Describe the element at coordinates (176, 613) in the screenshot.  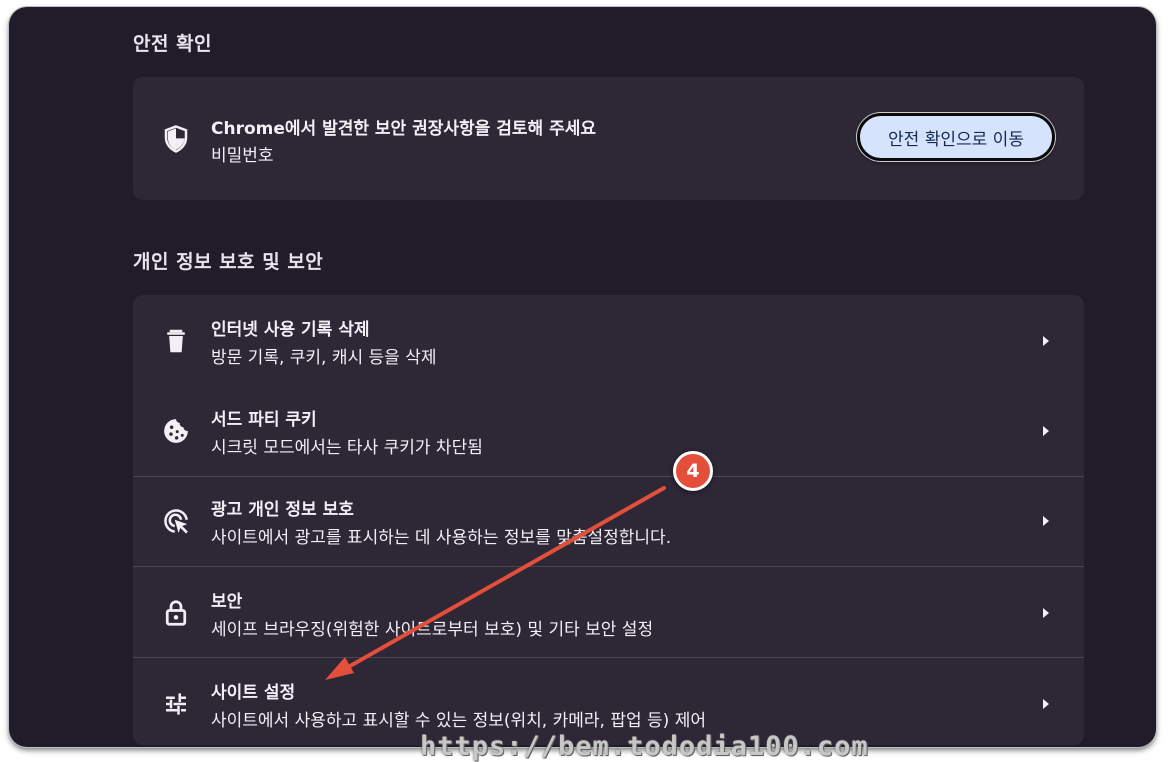
I see `lock-icon` at that location.